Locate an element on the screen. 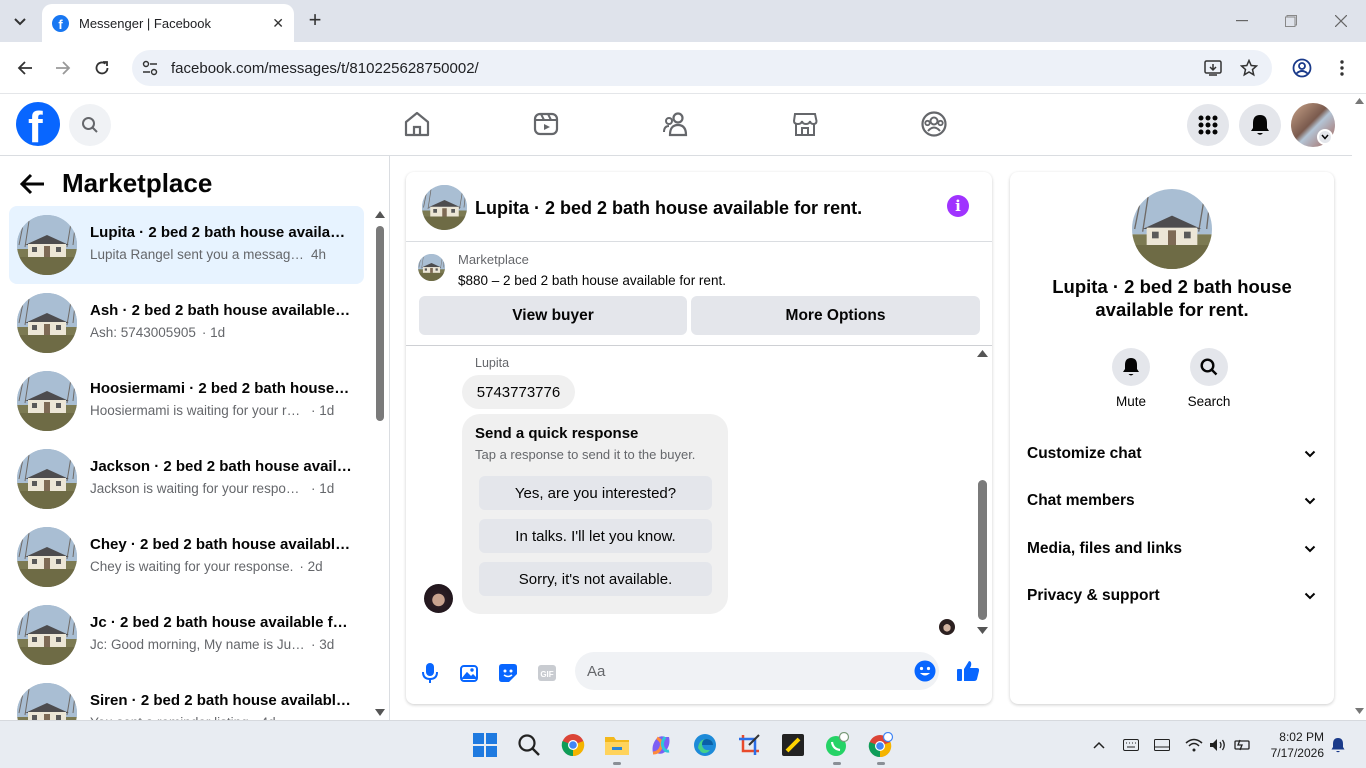 This screenshot has width=1366, height=768. taskbar-sticky-notes is located at coordinates (793, 745).